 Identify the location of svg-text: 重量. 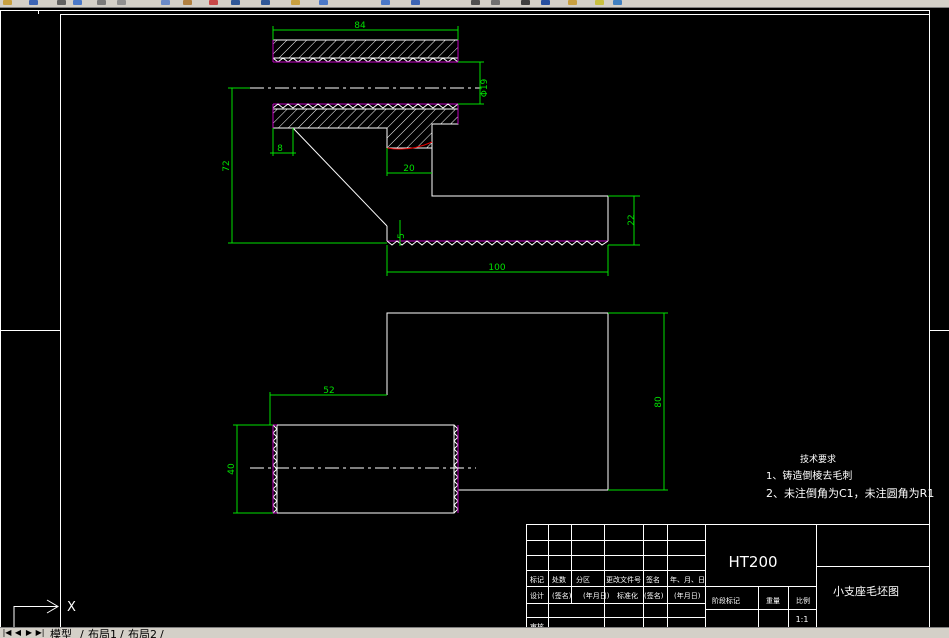
(773, 601).